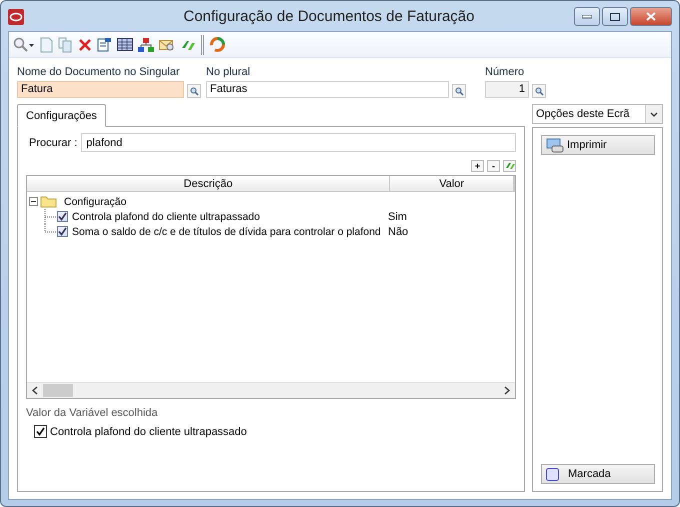  I want to click on properties-button, so click(104, 45).